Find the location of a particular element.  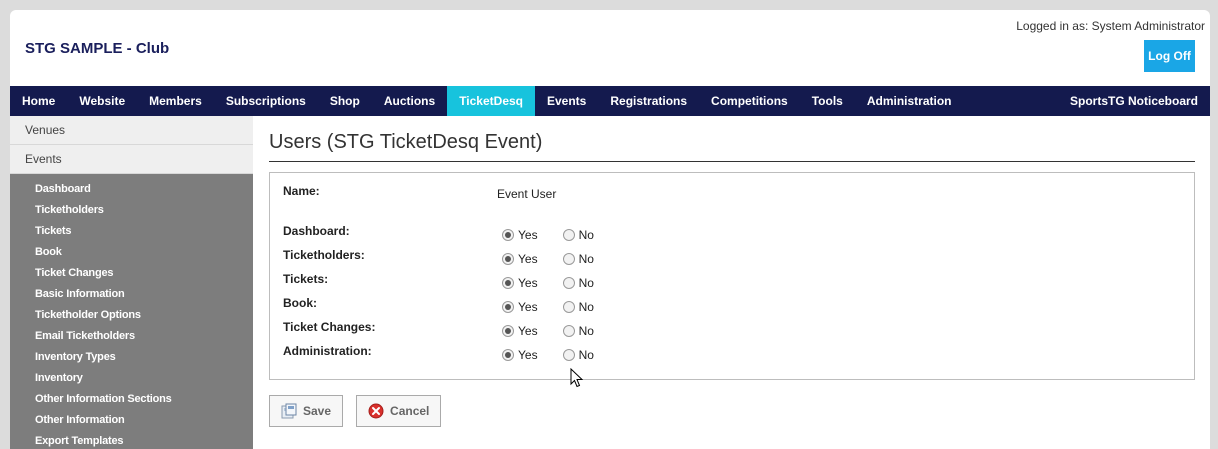

sidebar-link-ticketholder-options: Ticketholder Options is located at coordinates (131, 314).